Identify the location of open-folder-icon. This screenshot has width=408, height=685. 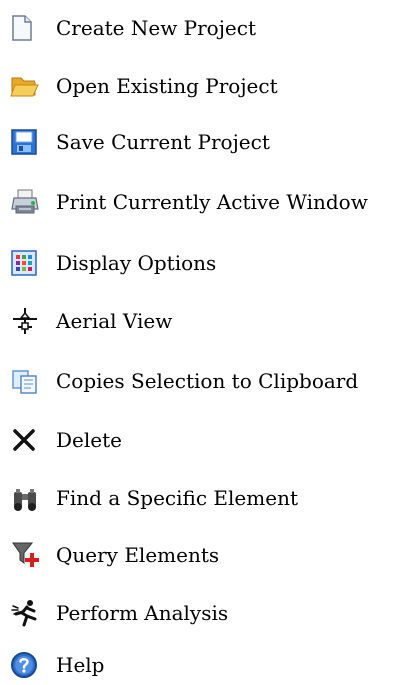
(28, 86).